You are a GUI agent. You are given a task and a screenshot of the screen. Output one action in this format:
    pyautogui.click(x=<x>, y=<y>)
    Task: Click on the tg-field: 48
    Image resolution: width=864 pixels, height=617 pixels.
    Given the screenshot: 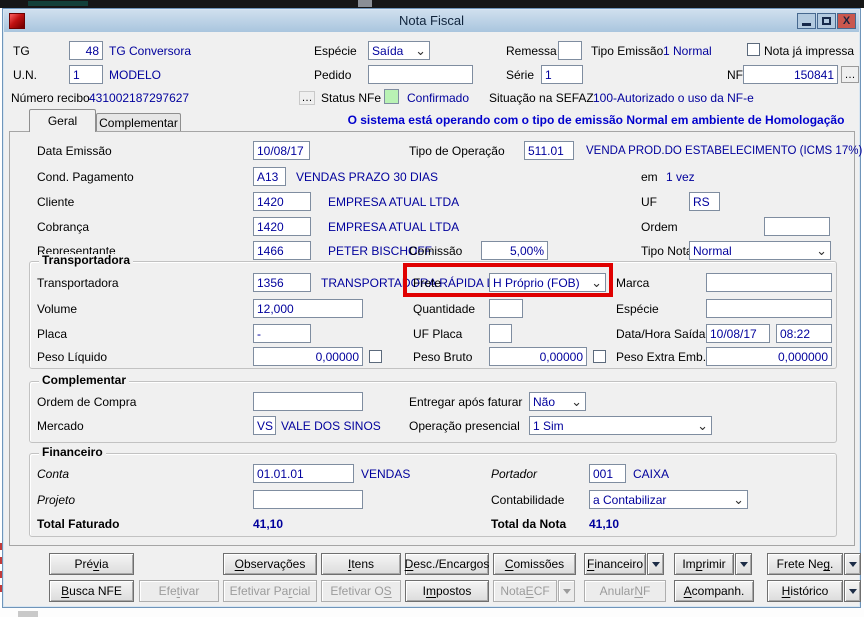 What is the action you would take?
    pyautogui.click(x=86, y=50)
    